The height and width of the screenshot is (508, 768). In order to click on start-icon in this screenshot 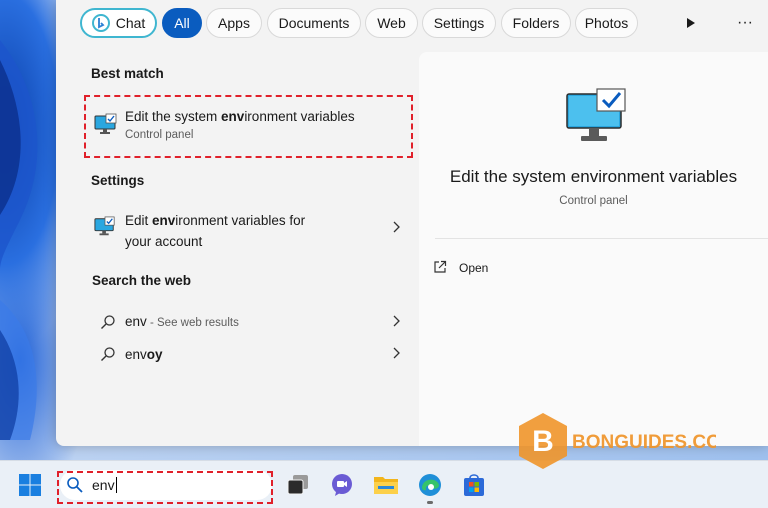, I will do `click(30, 485)`.